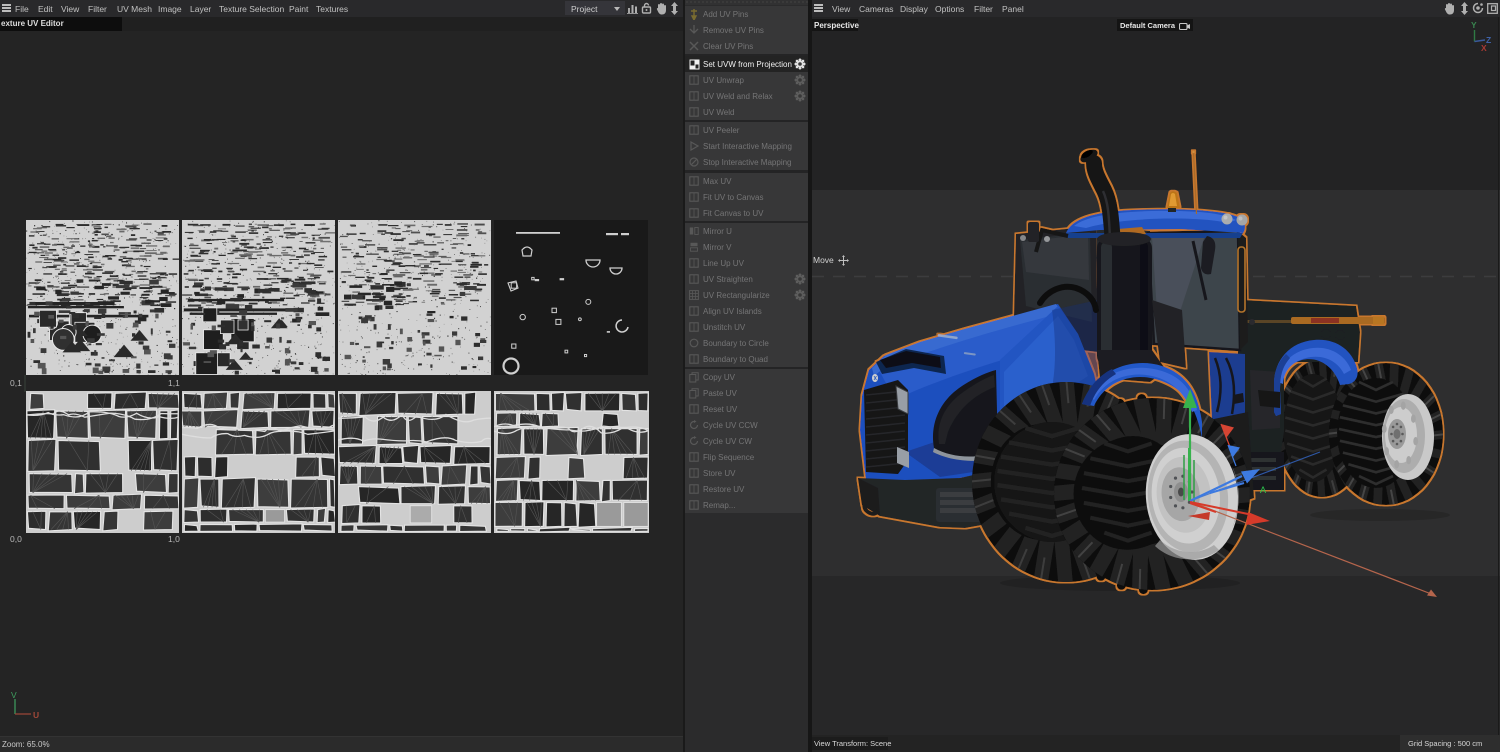 Image resolution: width=1500 pixels, height=752 pixels. What do you see at coordinates (1263, 490) in the screenshot?
I see `svg-text: A` at bounding box center [1263, 490].